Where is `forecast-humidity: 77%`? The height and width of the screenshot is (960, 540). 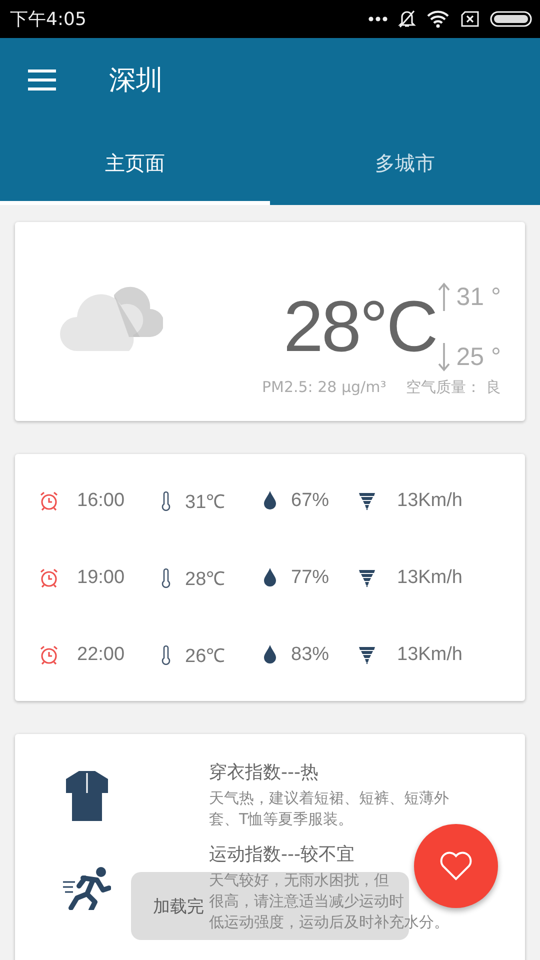 forecast-humidity: 77% is located at coordinates (310, 577).